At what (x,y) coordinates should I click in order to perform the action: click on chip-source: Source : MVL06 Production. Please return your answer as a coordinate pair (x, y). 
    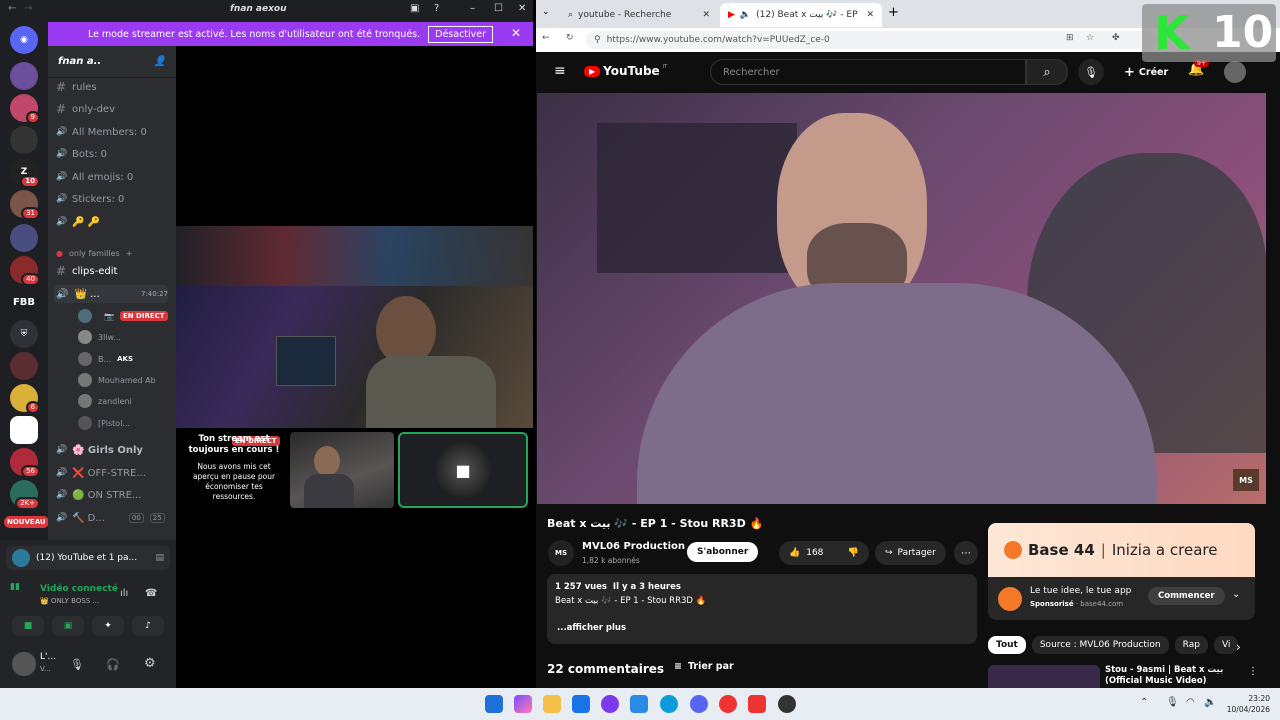
    Looking at the image, I should click on (1100, 645).